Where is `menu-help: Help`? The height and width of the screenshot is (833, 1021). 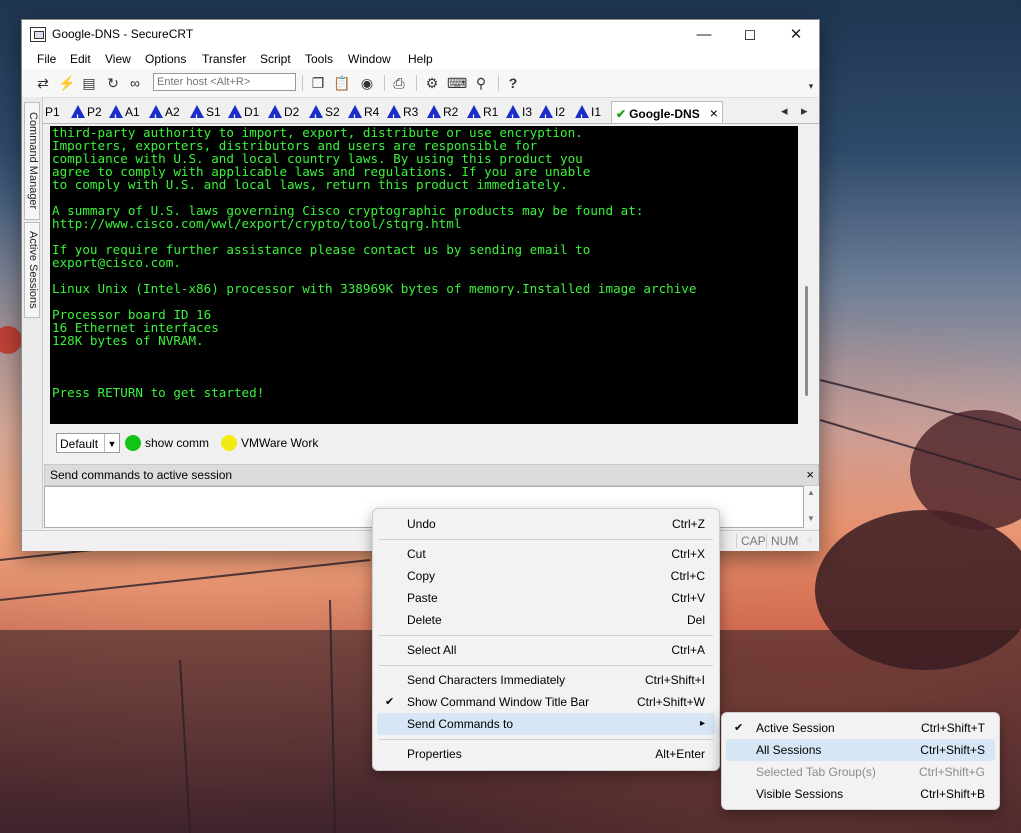
menu-help: Help is located at coordinates (420, 59).